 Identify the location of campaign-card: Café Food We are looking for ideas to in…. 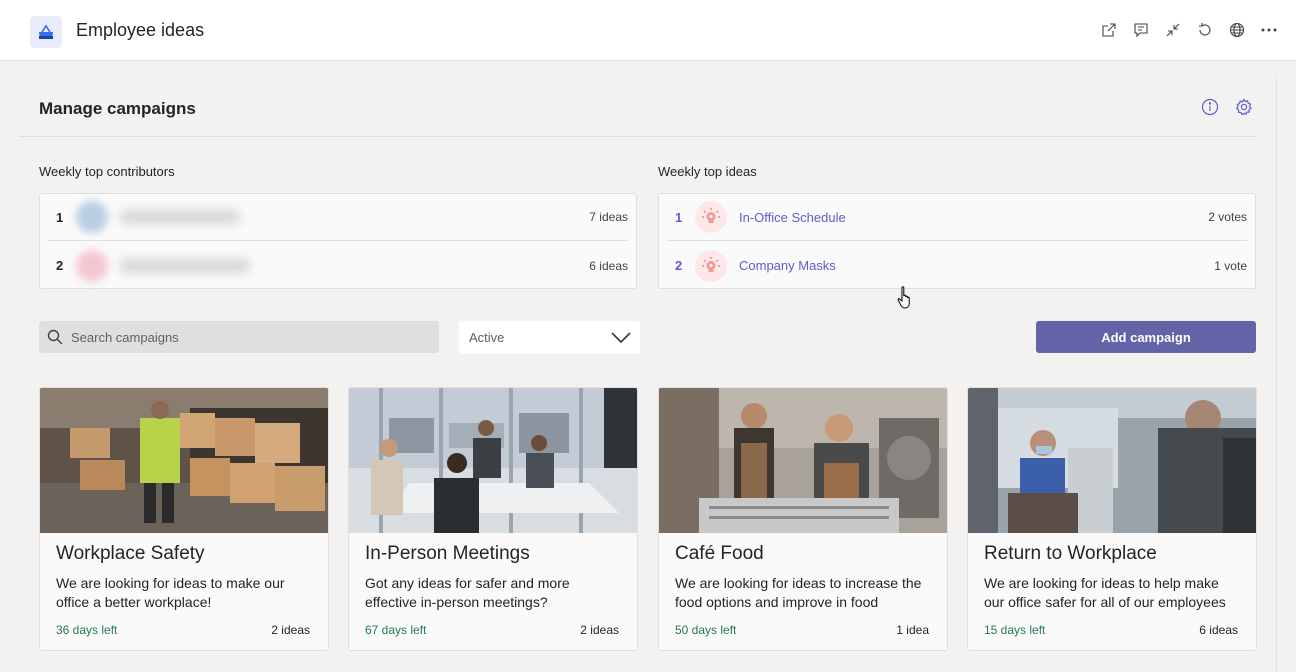
(803, 519).